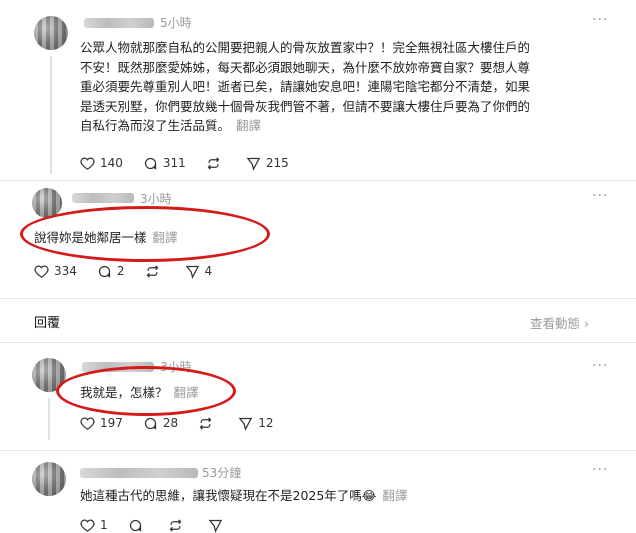 This screenshot has height=533, width=636. Describe the element at coordinates (186, 423) in the screenshot. I see `action-bar: 197 28 12` at that location.